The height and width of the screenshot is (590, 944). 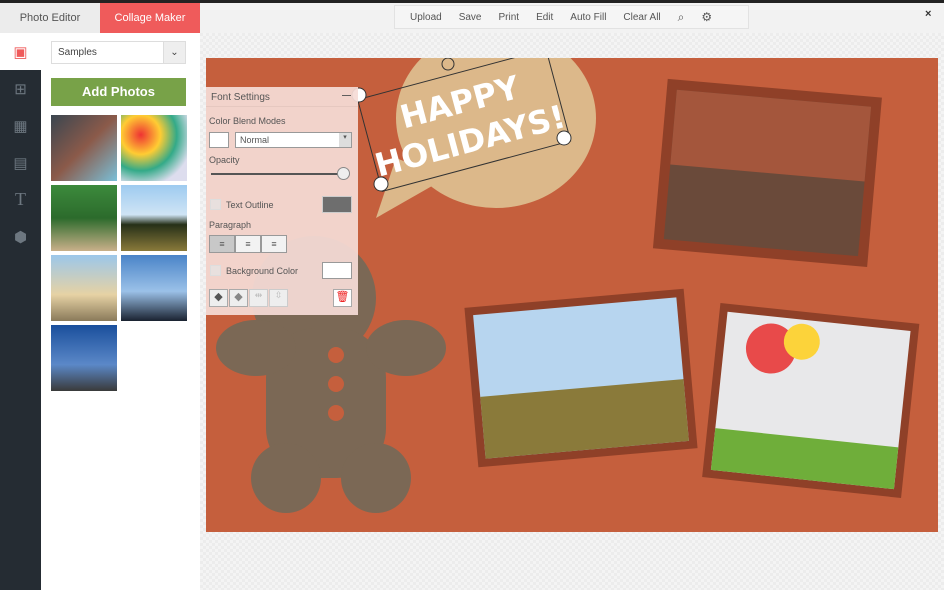 What do you see at coordinates (337, 270) in the screenshot?
I see `background-color-swatch` at bounding box center [337, 270].